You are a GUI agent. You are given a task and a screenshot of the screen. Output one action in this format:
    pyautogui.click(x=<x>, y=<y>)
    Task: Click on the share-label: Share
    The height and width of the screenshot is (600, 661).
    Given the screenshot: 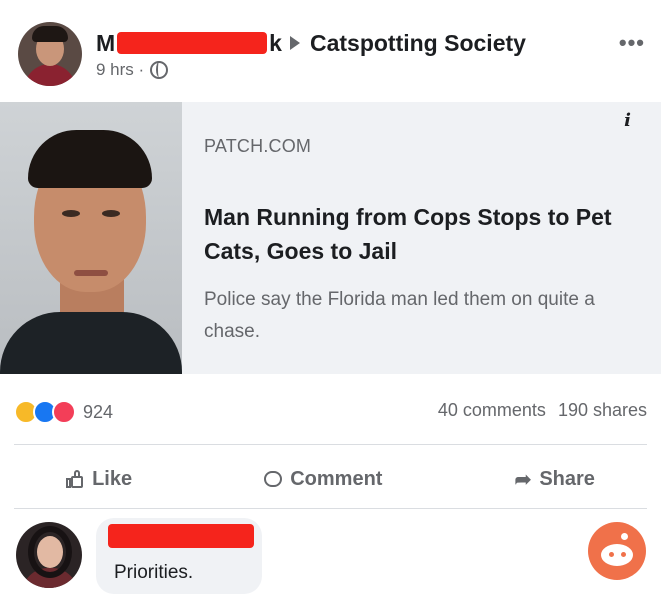 What is the action you would take?
    pyautogui.click(x=567, y=478)
    